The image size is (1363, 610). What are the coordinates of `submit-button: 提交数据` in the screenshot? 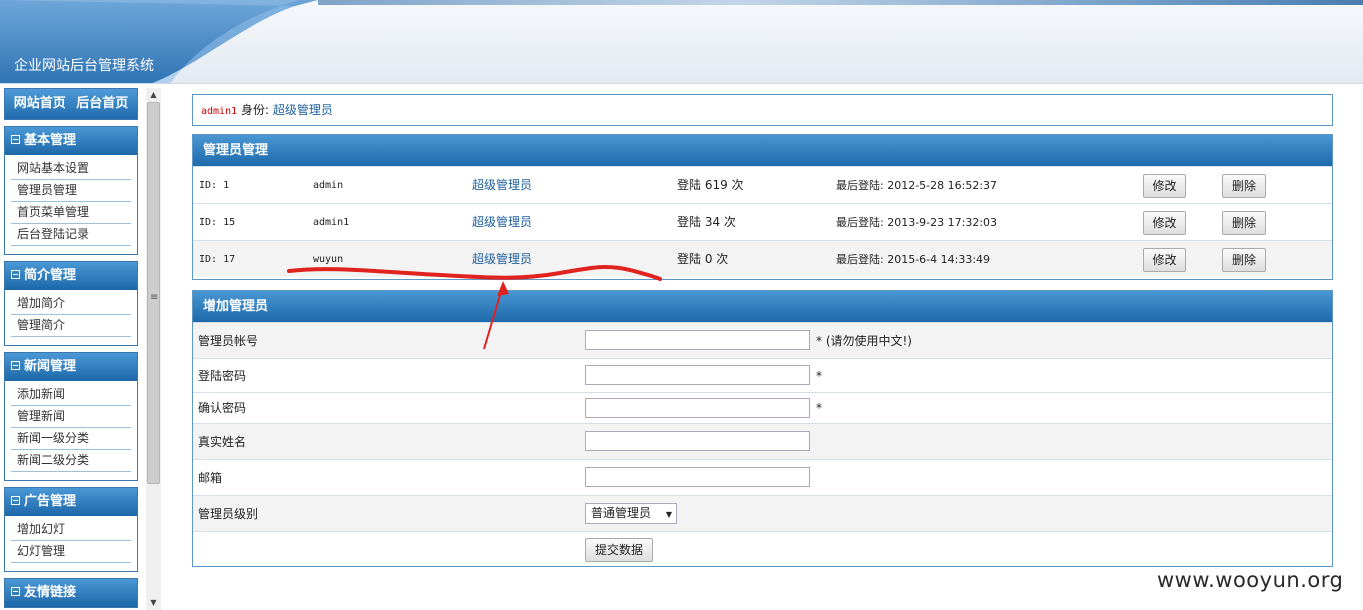 It's located at (619, 550).